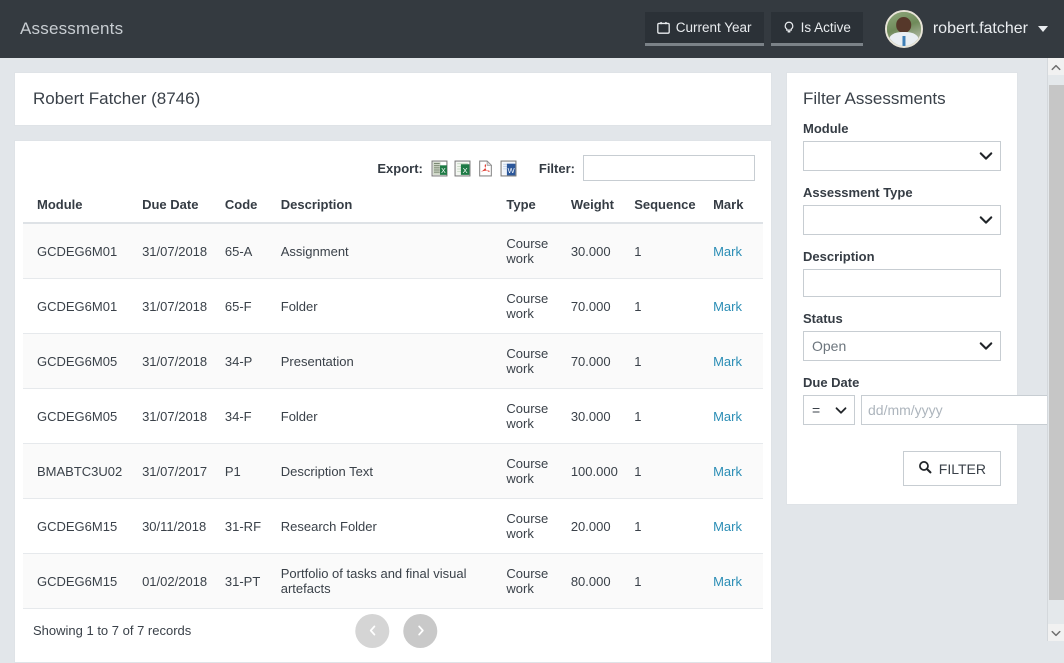 This screenshot has width=1064, height=663. I want to click on export-excel-icon: X, so click(462, 168).